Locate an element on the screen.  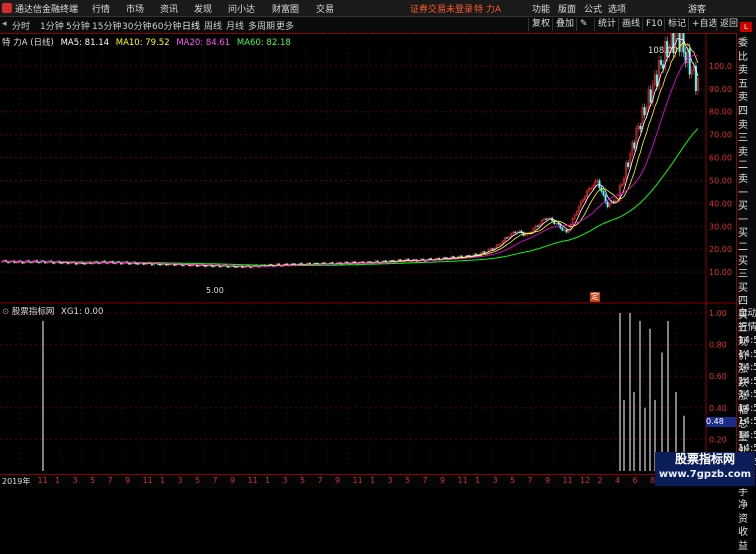
quote-label: 收益 is located at coordinates (743, 539).